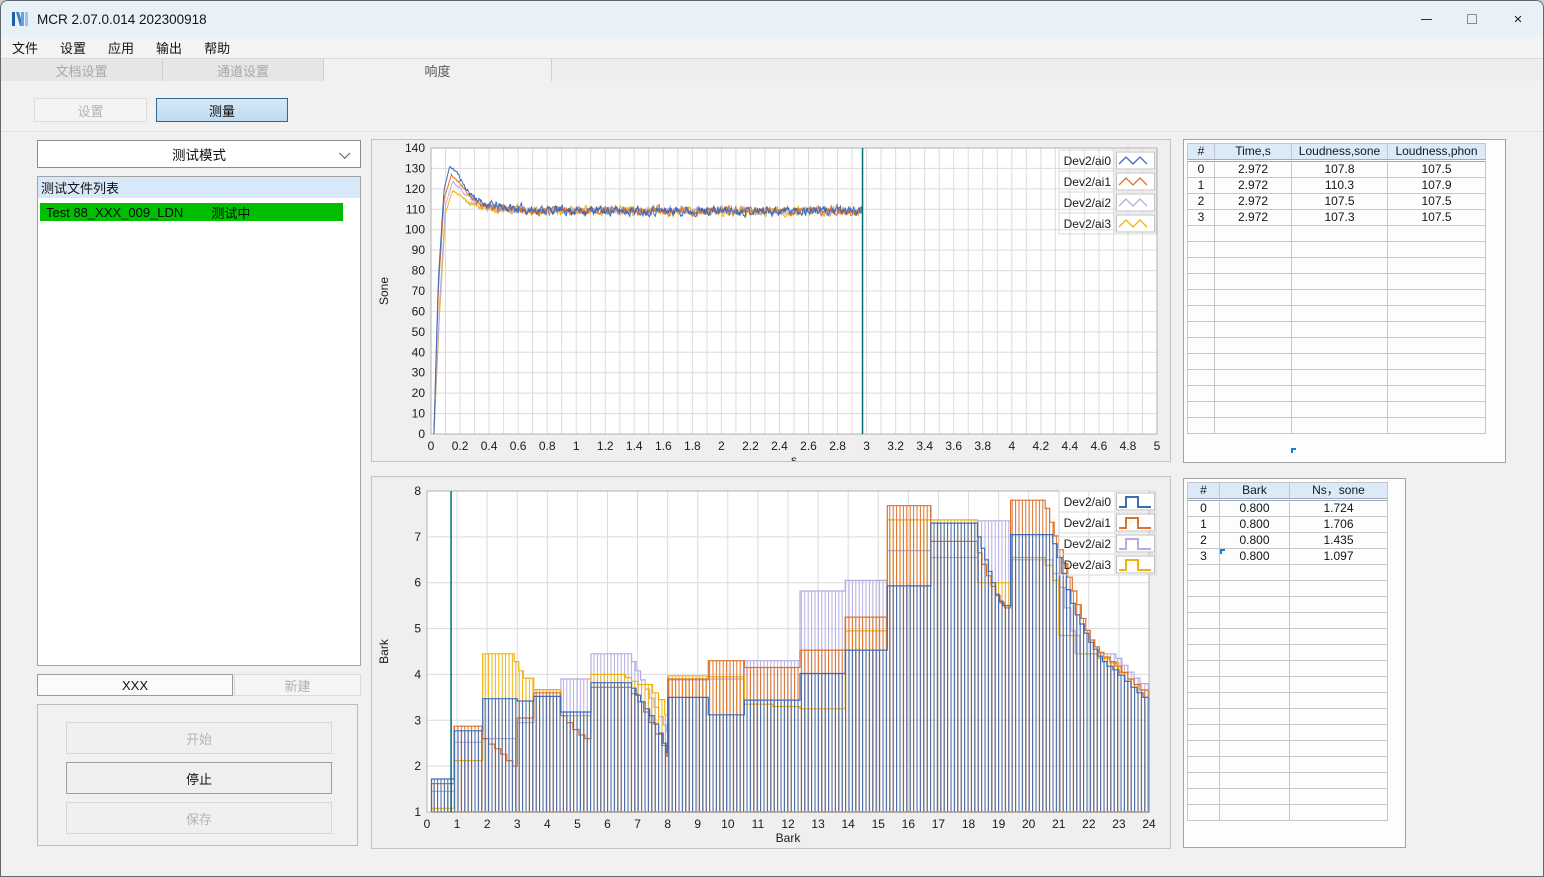  What do you see at coordinates (1203, 540) in the screenshot?
I see `table-cell: 2` at bounding box center [1203, 540].